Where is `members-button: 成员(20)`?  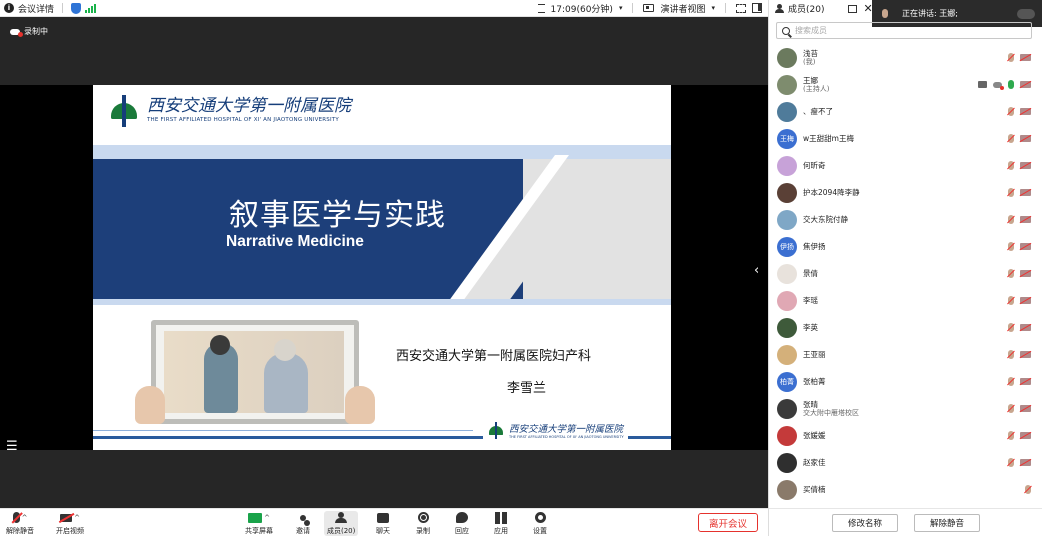 members-button: 成员(20) is located at coordinates (341, 523).